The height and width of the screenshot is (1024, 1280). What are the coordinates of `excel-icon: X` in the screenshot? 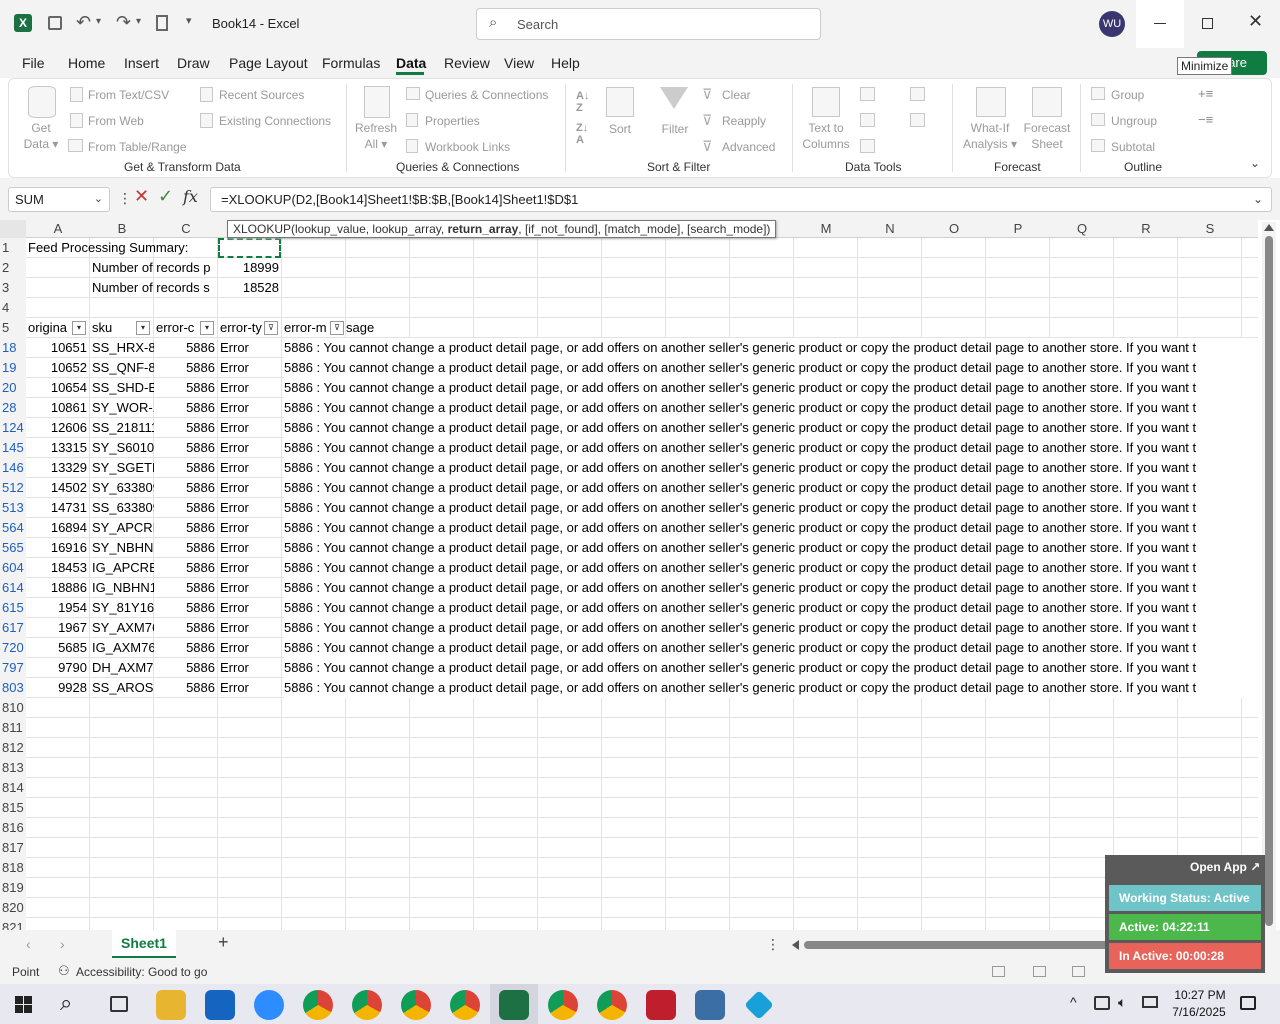 It's located at (23, 23).